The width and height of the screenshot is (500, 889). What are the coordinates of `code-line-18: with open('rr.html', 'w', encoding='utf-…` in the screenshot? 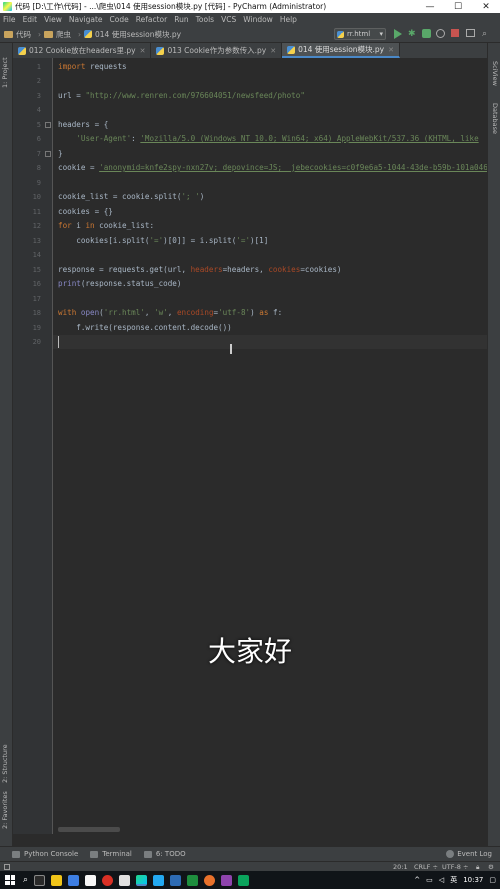 It's located at (170, 312).